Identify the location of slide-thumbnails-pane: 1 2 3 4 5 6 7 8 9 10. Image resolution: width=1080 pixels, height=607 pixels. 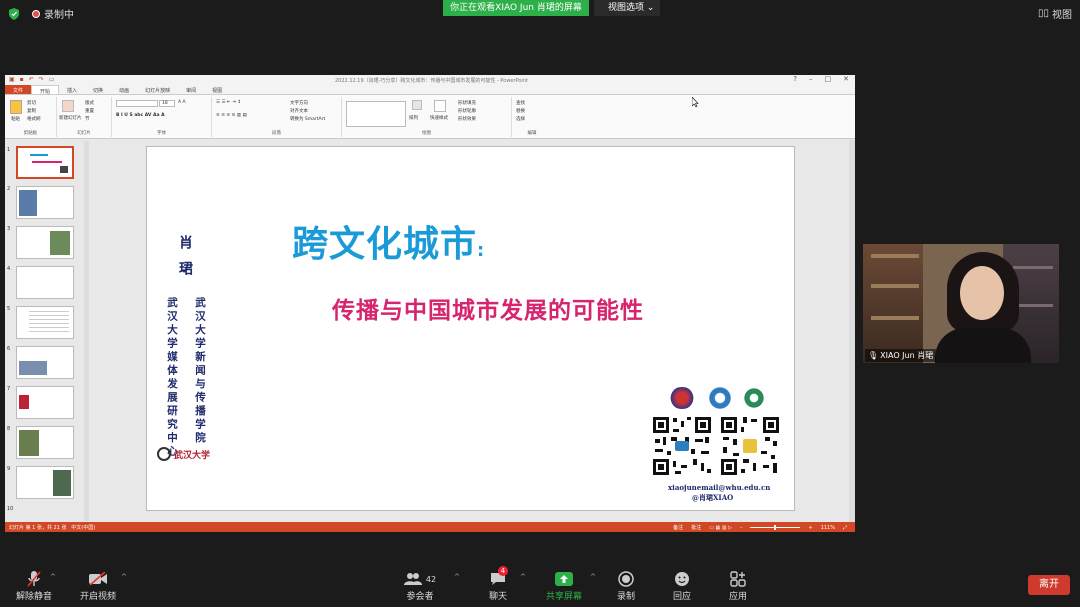
(45, 331).